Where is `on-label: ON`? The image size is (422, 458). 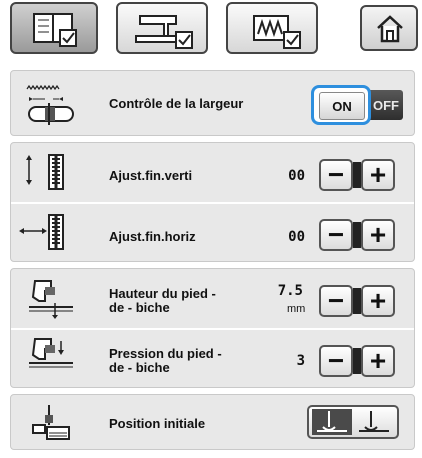
on-label: ON is located at coordinates (342, 106).